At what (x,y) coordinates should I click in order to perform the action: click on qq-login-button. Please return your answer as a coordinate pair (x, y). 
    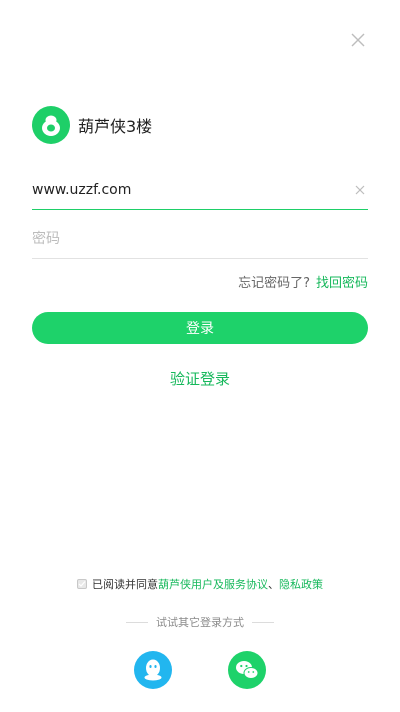
    Looking at the image, I should click on (153, 670).